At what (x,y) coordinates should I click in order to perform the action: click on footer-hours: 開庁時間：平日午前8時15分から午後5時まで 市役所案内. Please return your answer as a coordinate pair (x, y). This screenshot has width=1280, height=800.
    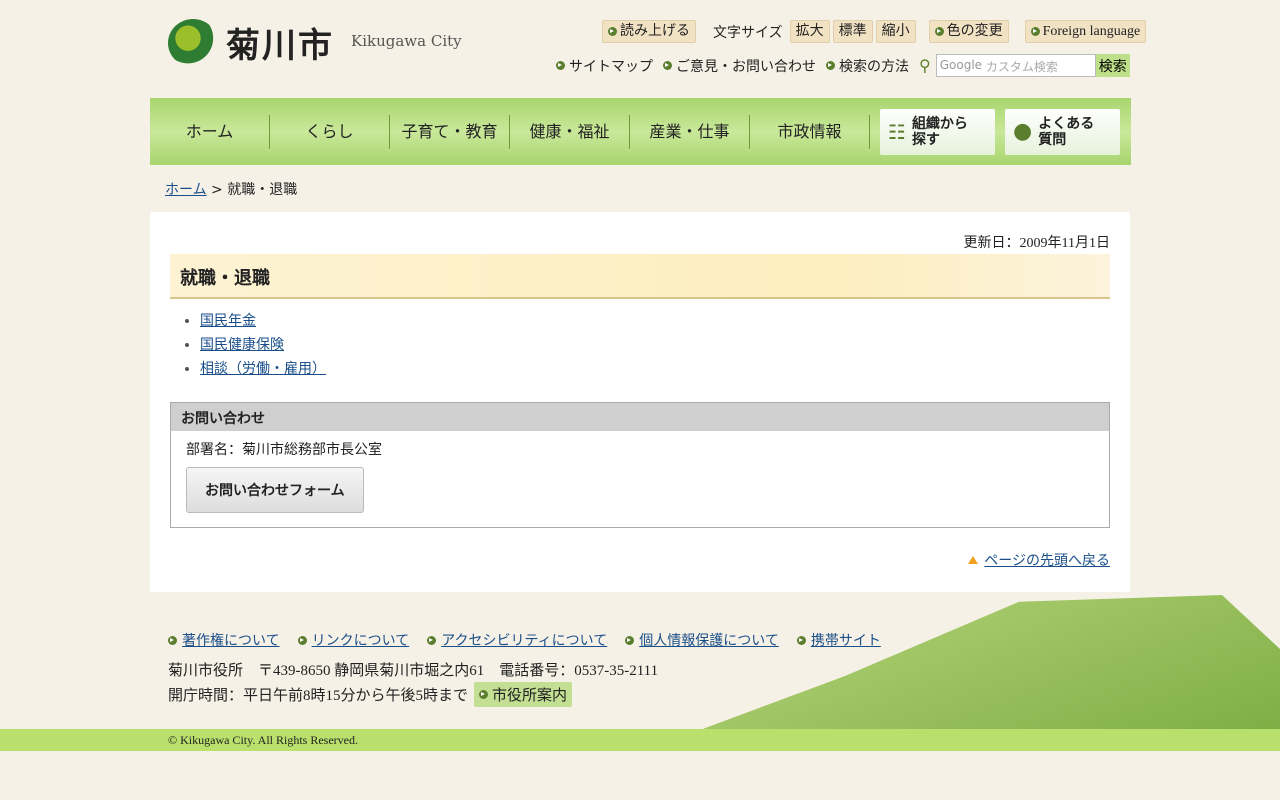
    Looking at the image, I should click on (370, 694).